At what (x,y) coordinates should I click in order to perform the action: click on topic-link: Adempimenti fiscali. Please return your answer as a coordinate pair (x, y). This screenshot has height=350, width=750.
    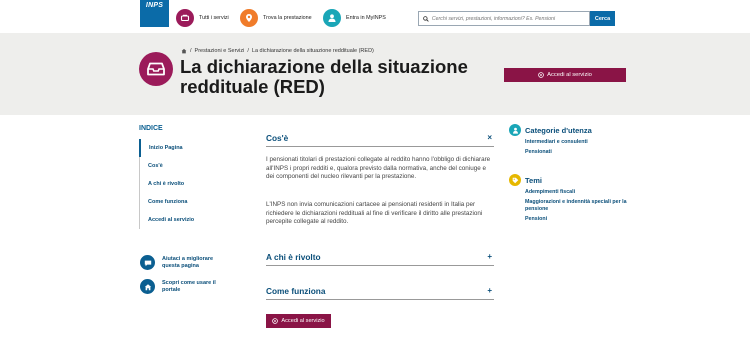
    Looking at the image, I should click on (580, 192).